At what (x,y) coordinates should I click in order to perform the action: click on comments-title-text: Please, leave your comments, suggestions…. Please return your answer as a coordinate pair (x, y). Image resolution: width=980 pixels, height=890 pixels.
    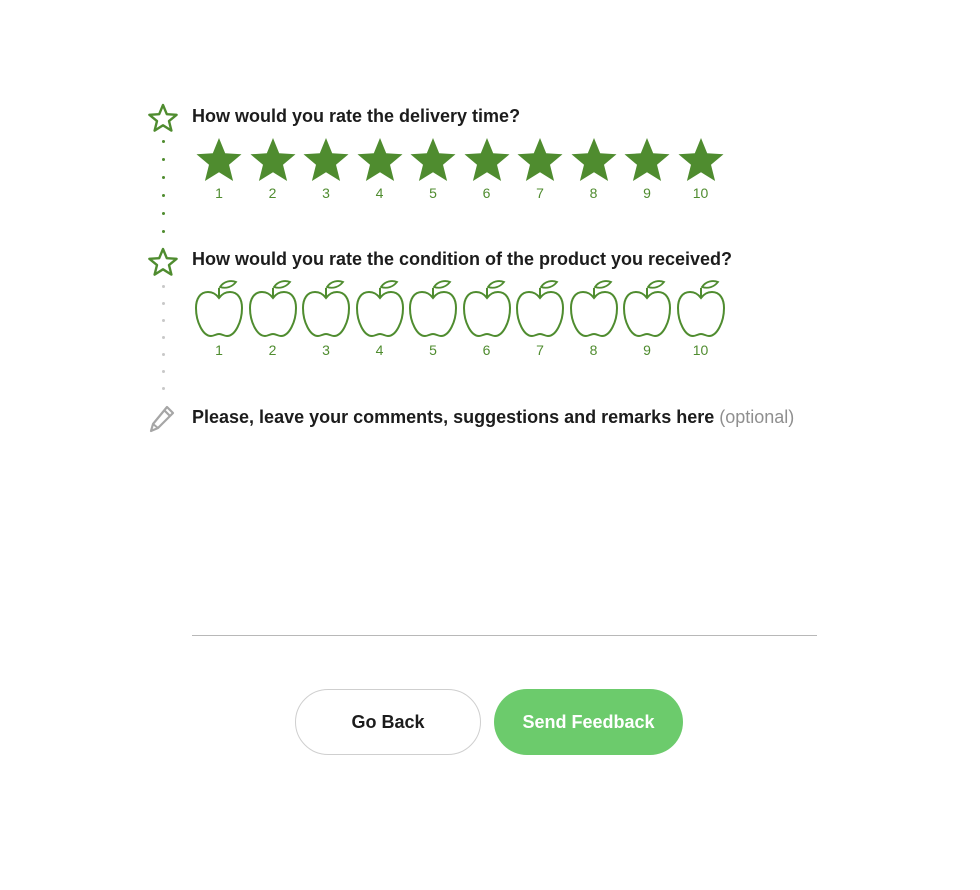
    Looking at the image, I should click on (453, 417).